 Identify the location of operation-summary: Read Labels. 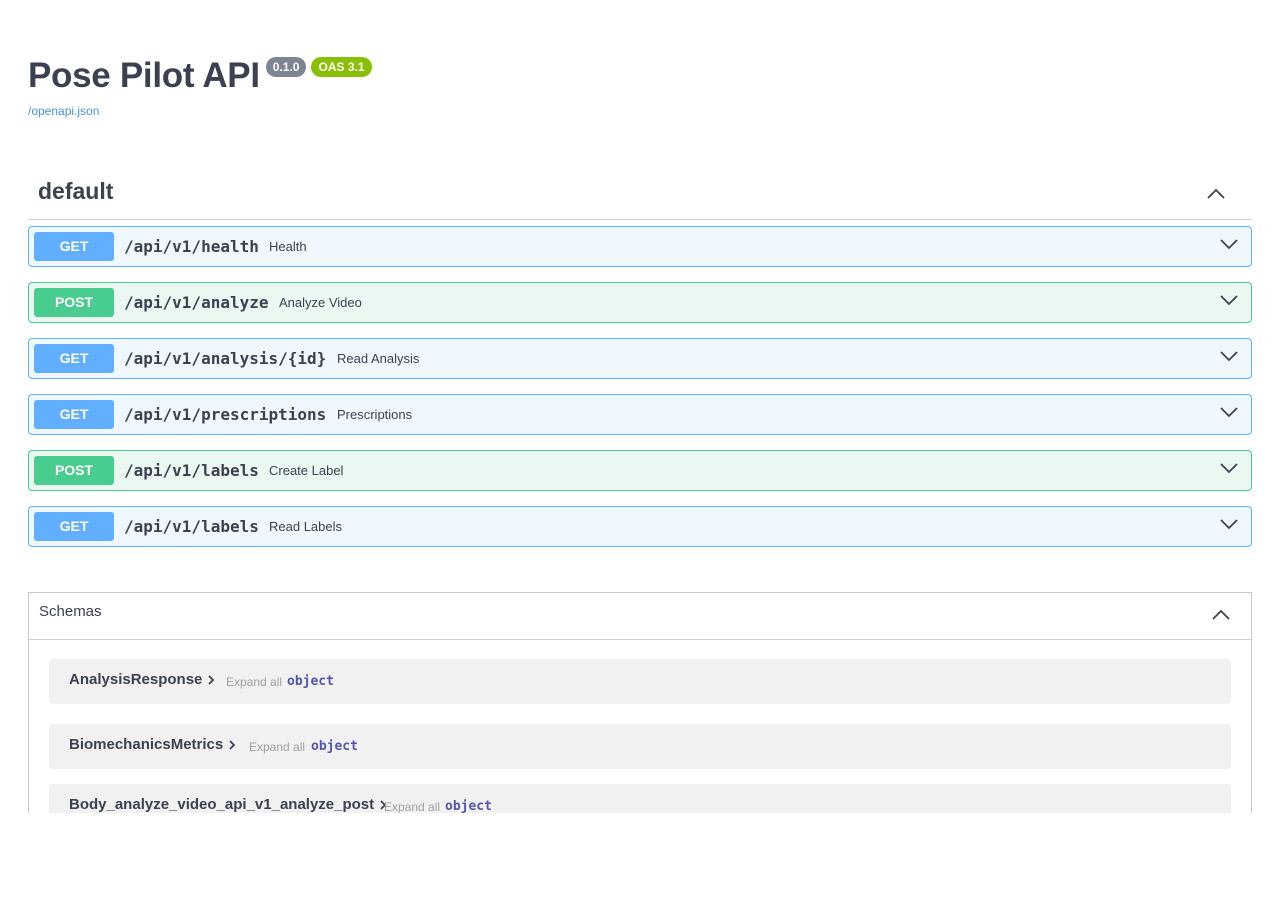
(305, 526).